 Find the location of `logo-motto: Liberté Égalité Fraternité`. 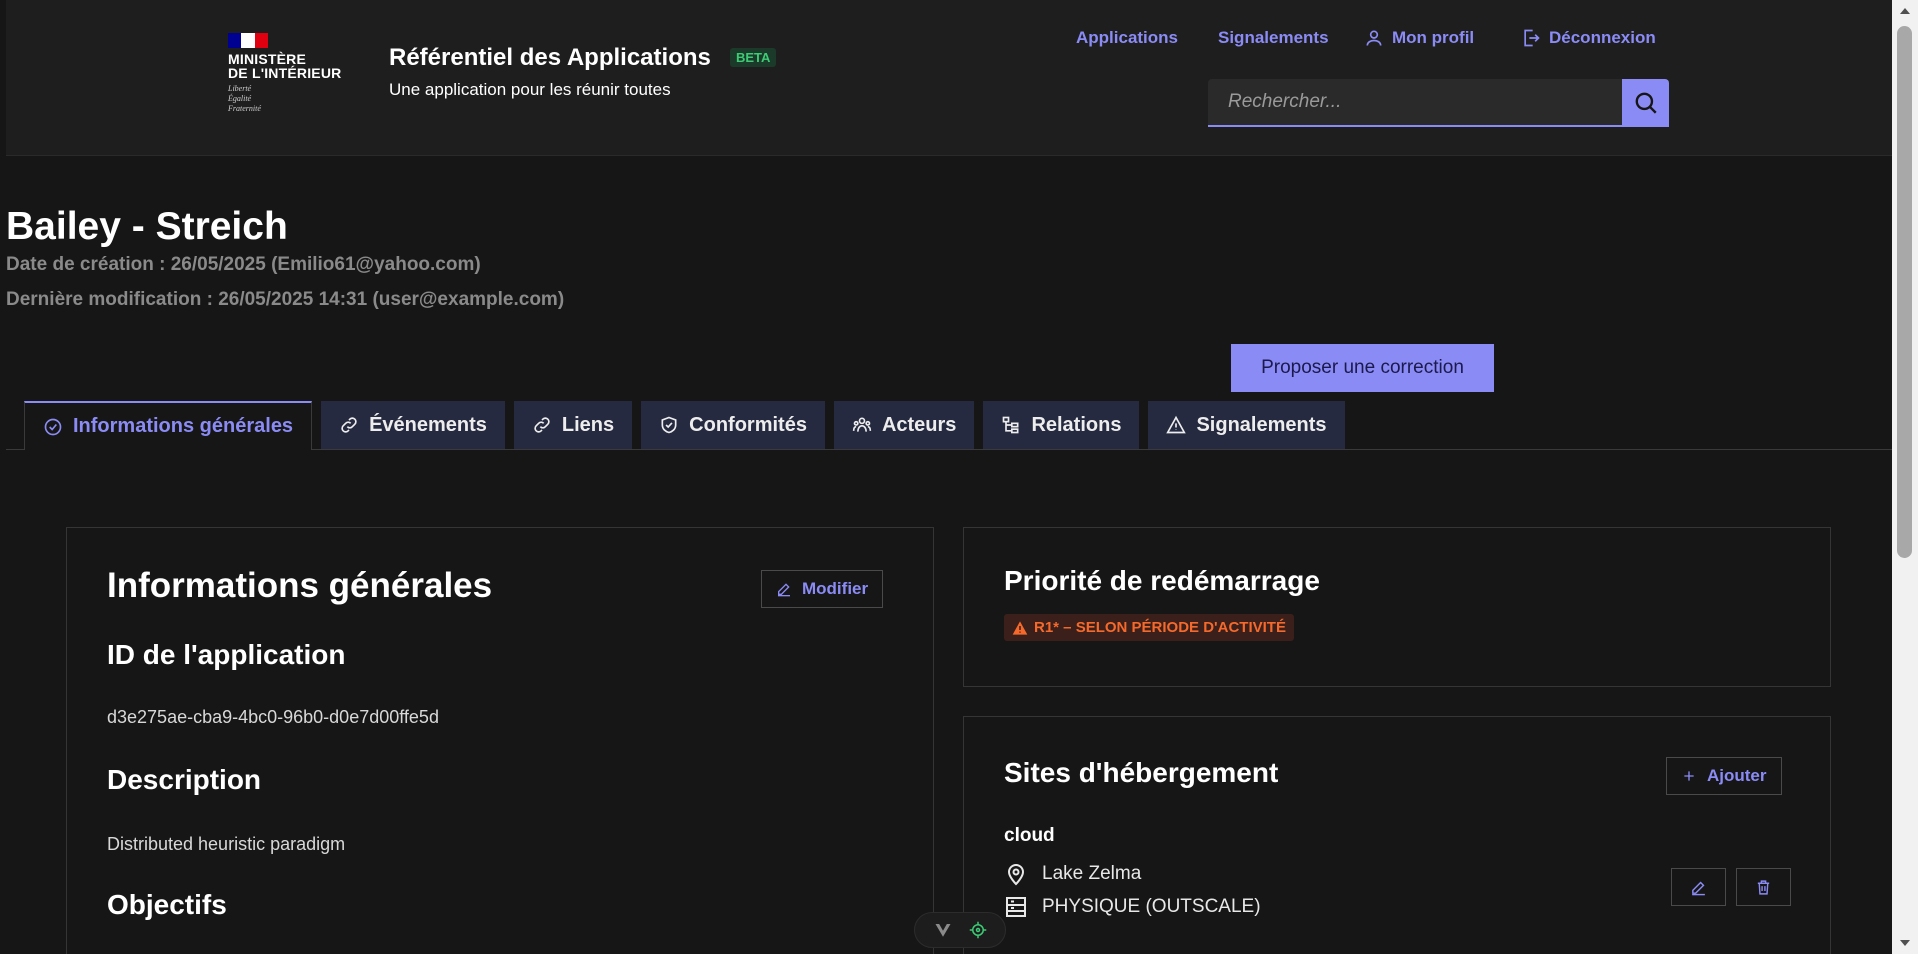

logo-motto: Liberté Égalité Fraternité is located at coordinates (293, 99).